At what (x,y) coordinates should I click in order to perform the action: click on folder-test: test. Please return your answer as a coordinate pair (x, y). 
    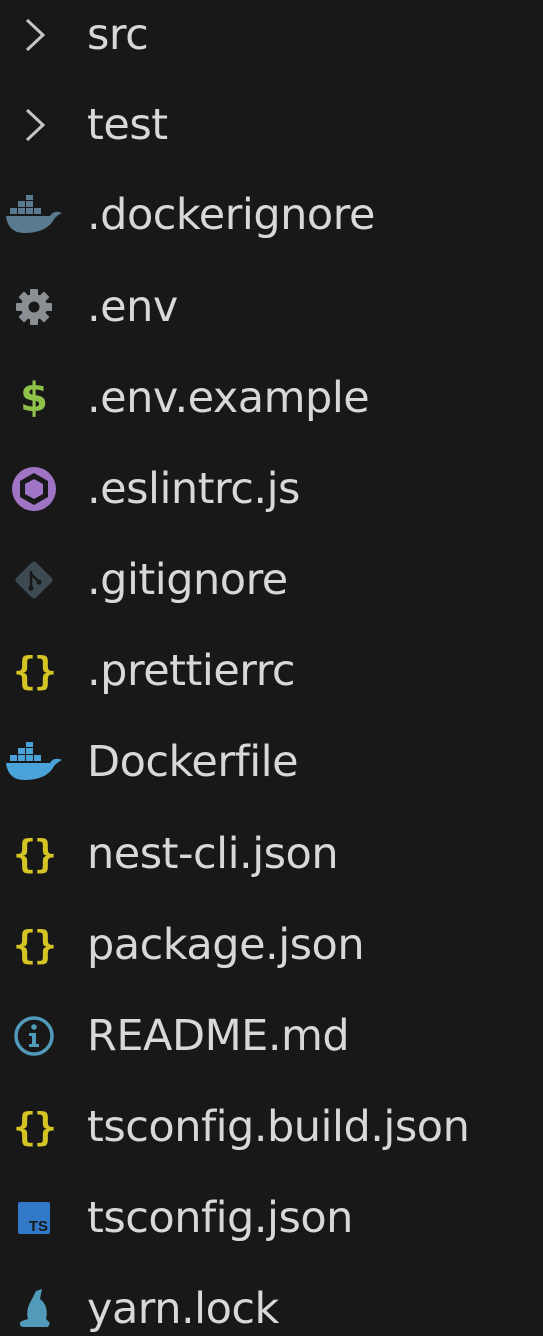
    Looking at the image, I should click on (271, 124).